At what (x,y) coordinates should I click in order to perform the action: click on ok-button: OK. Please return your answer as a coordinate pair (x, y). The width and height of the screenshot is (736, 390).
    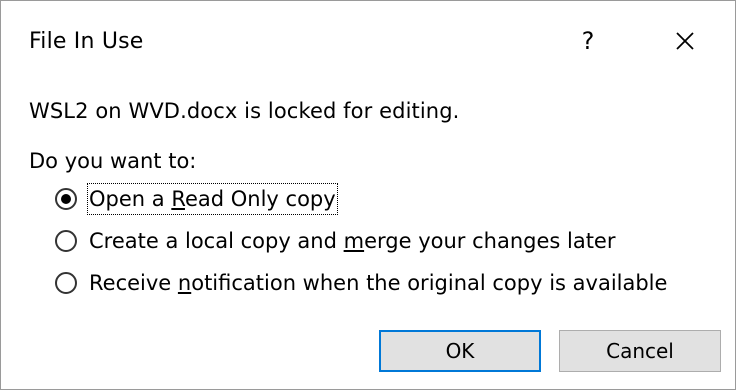
    Looking at the image, I should click on (460, 351).